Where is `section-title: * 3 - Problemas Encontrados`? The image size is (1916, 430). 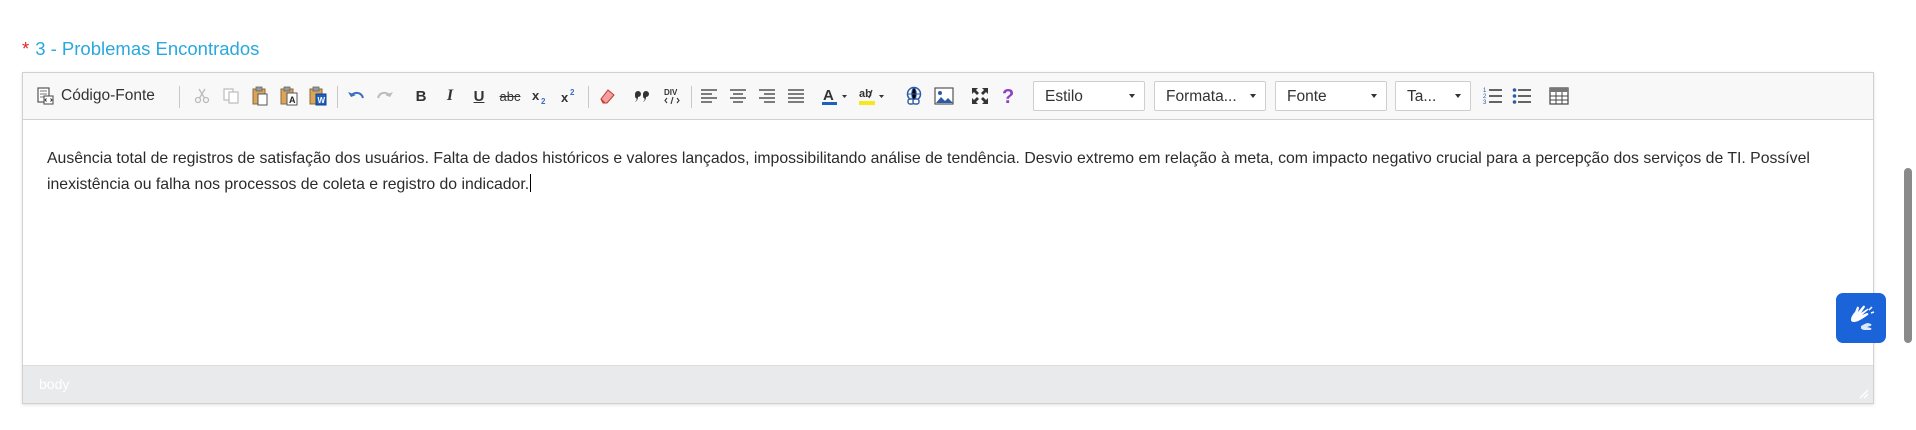
section-title: * 3 - Problemas Encontrados is located at coordinates (140, 49).